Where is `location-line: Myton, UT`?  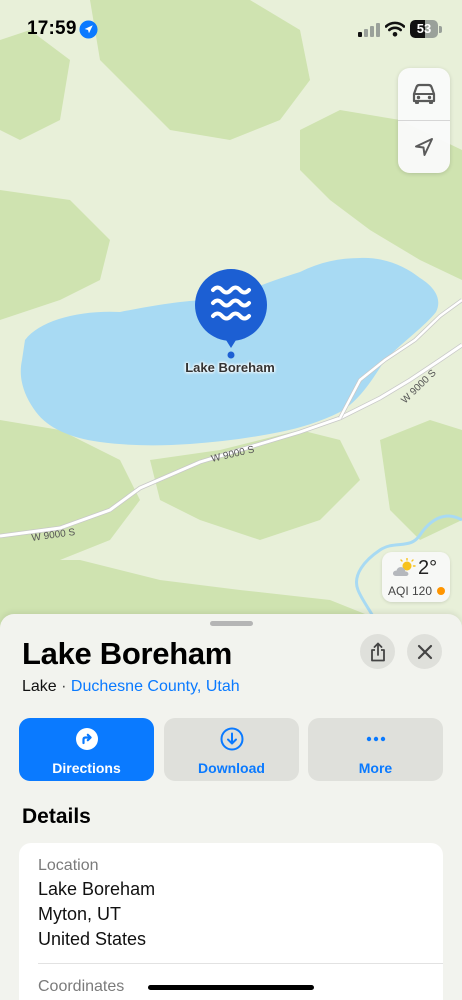
location-line: Myton, UT is located at coordinates (79, 914).